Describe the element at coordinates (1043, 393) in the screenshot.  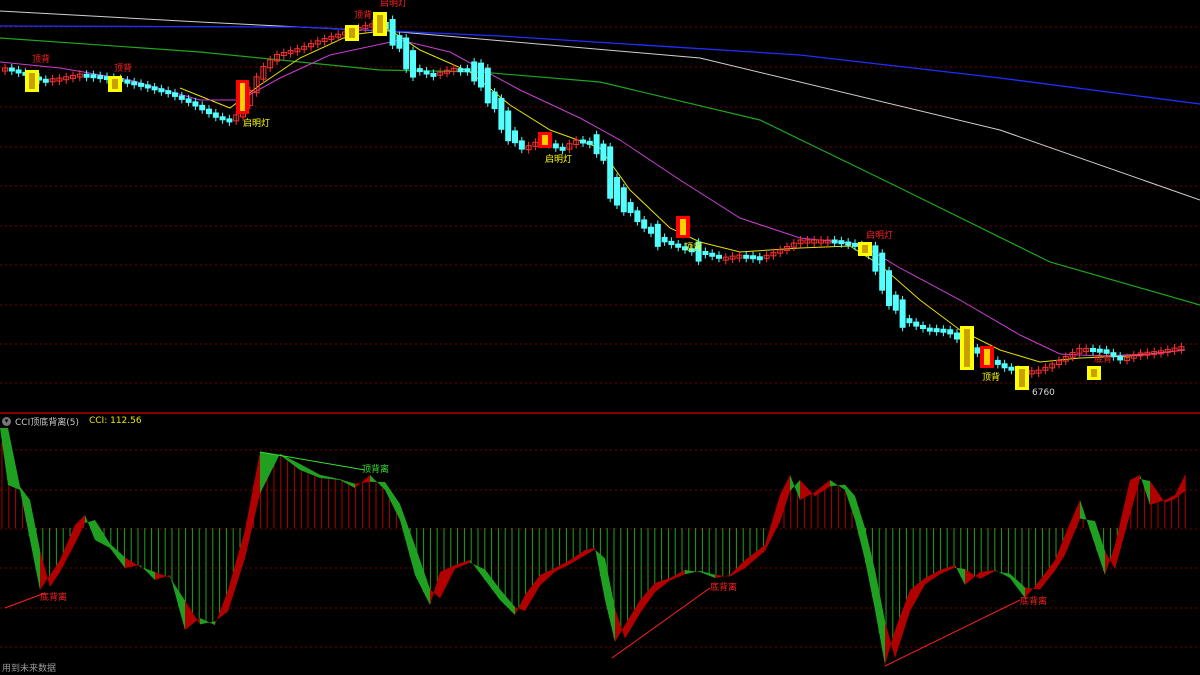
I see `price-low-label: 6760` at that location.